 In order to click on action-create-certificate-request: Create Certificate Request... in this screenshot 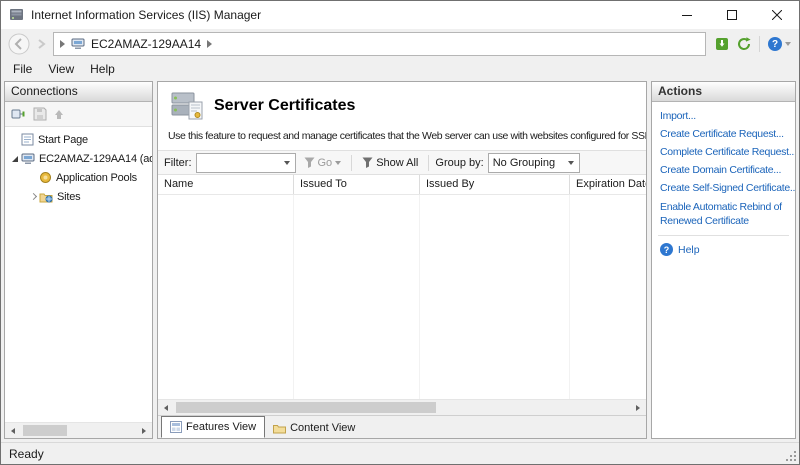, I will do `click(723, 134)`.